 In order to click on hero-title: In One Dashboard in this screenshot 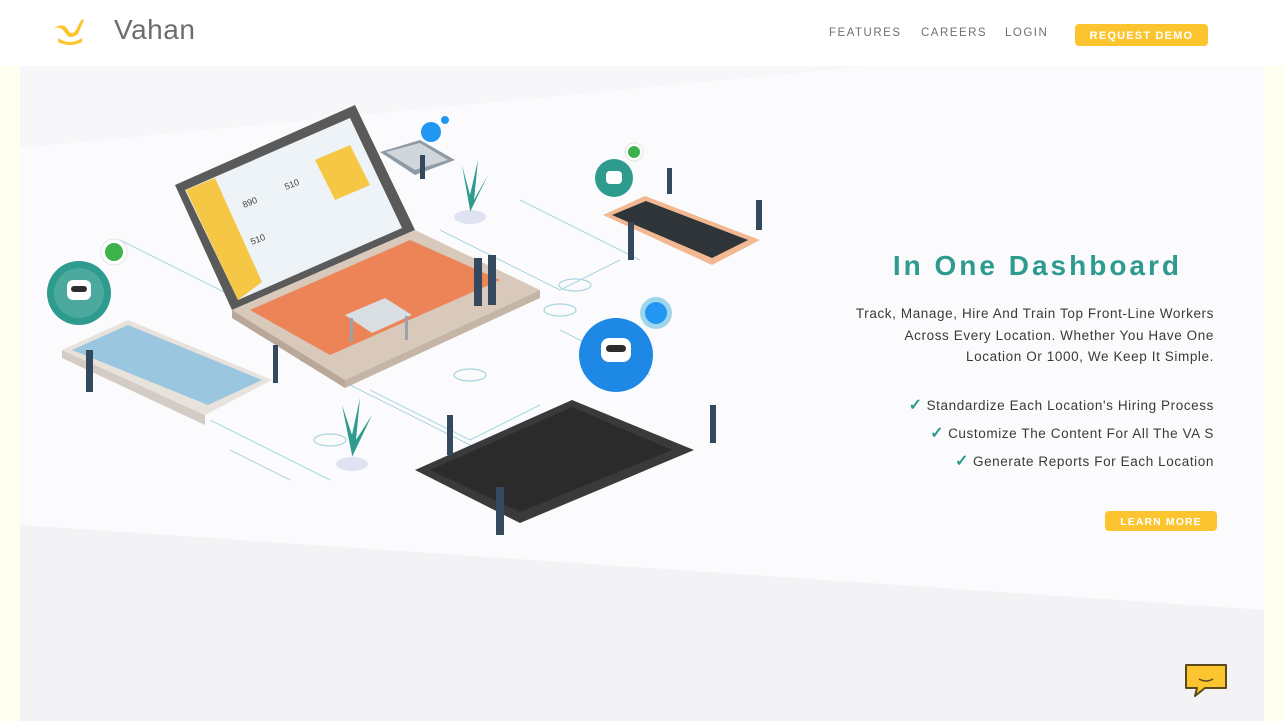, I will do `click(1037, 265)`.